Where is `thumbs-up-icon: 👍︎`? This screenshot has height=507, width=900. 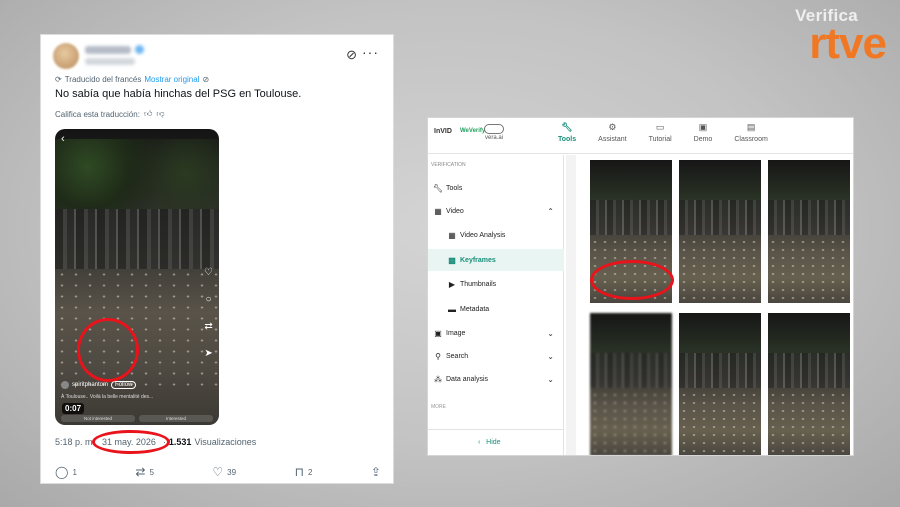
thumbs-up-icon: 👍︎ is located at coordinates (148, 114).